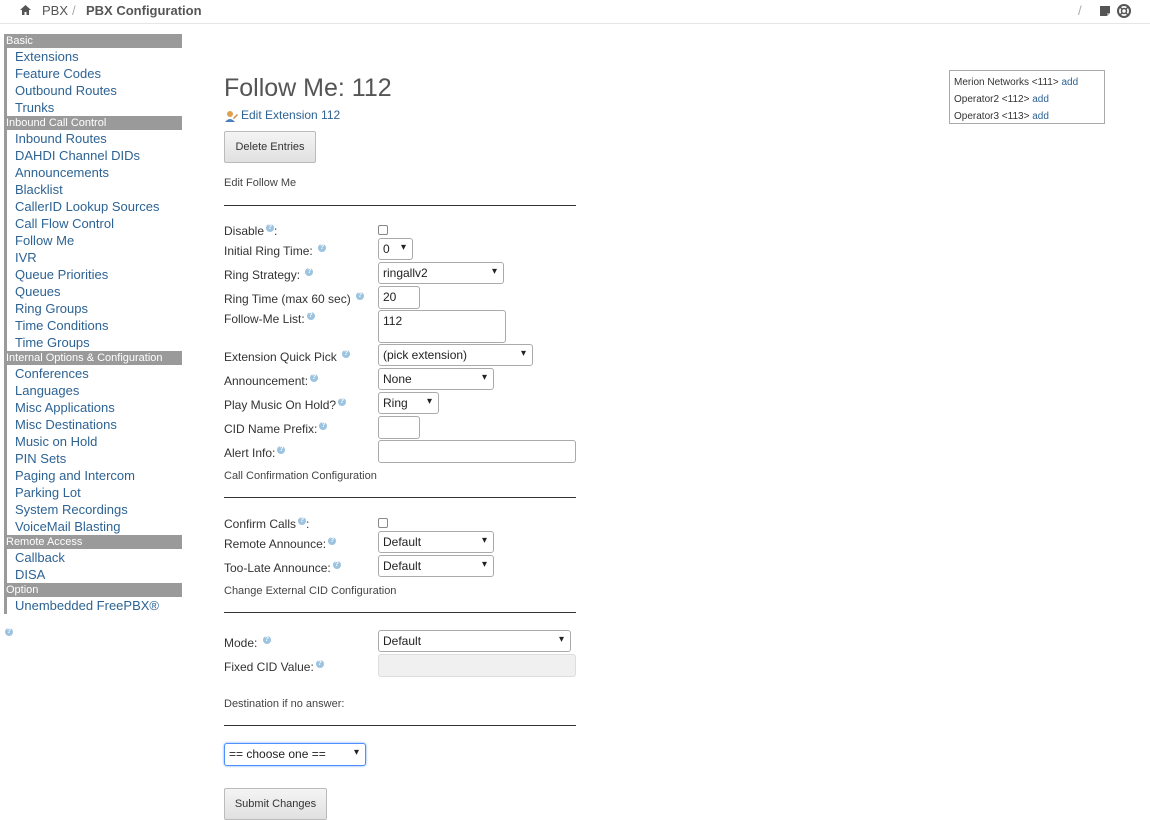  What do you see at coordinates (93, 605) in the screenshot?
I see `sidebar-item-unembedded-freepbx: Unembedded FreePBX®` at bounding box center [93, 605].